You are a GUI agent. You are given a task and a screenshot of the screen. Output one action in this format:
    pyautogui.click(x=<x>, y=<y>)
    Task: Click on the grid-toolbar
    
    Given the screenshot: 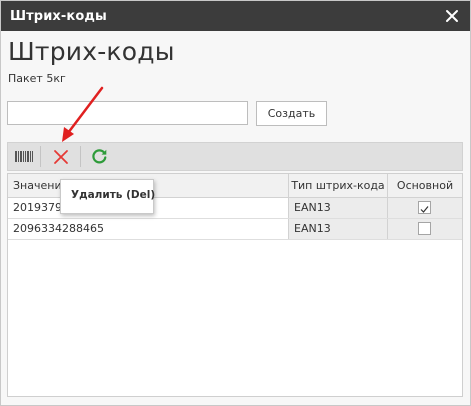 What is the action you would take?
    pyautogui.click(x=235, y=156)
    